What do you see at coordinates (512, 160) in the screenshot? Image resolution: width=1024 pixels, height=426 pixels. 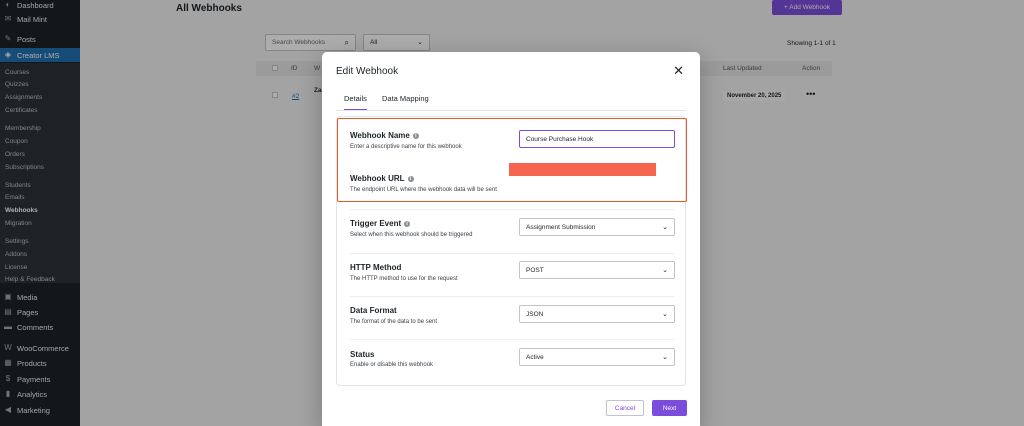 I see `annotation-highlight` at bounding box center [512, 160].